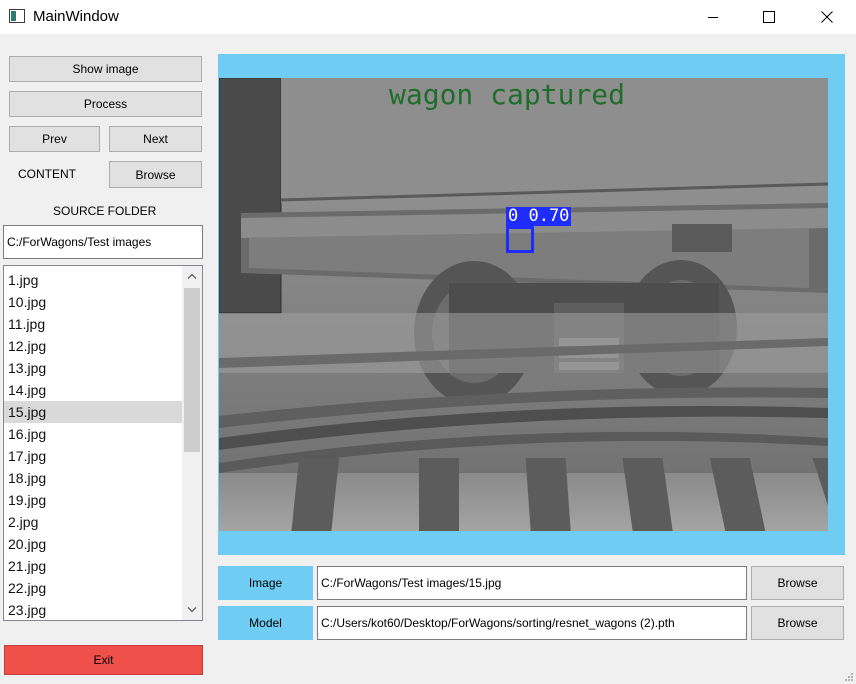  I want to click on list-item: 23.jpg, so click(93, 609).